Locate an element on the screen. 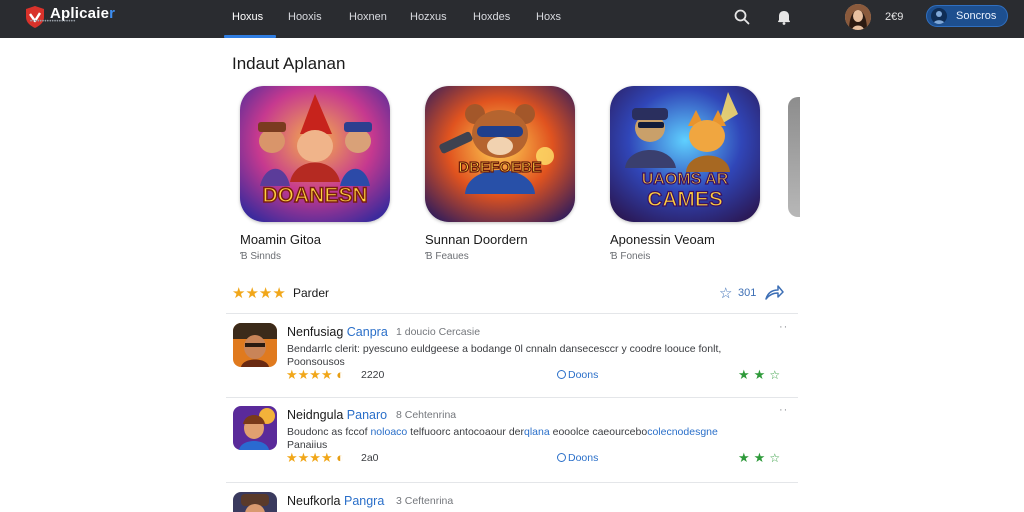 The width and height of the screenshot is (1024, 512). featured-card: DOANESN Moamin Gitoa Ɓ Sɨnnds is located at coordinates (316, 174).